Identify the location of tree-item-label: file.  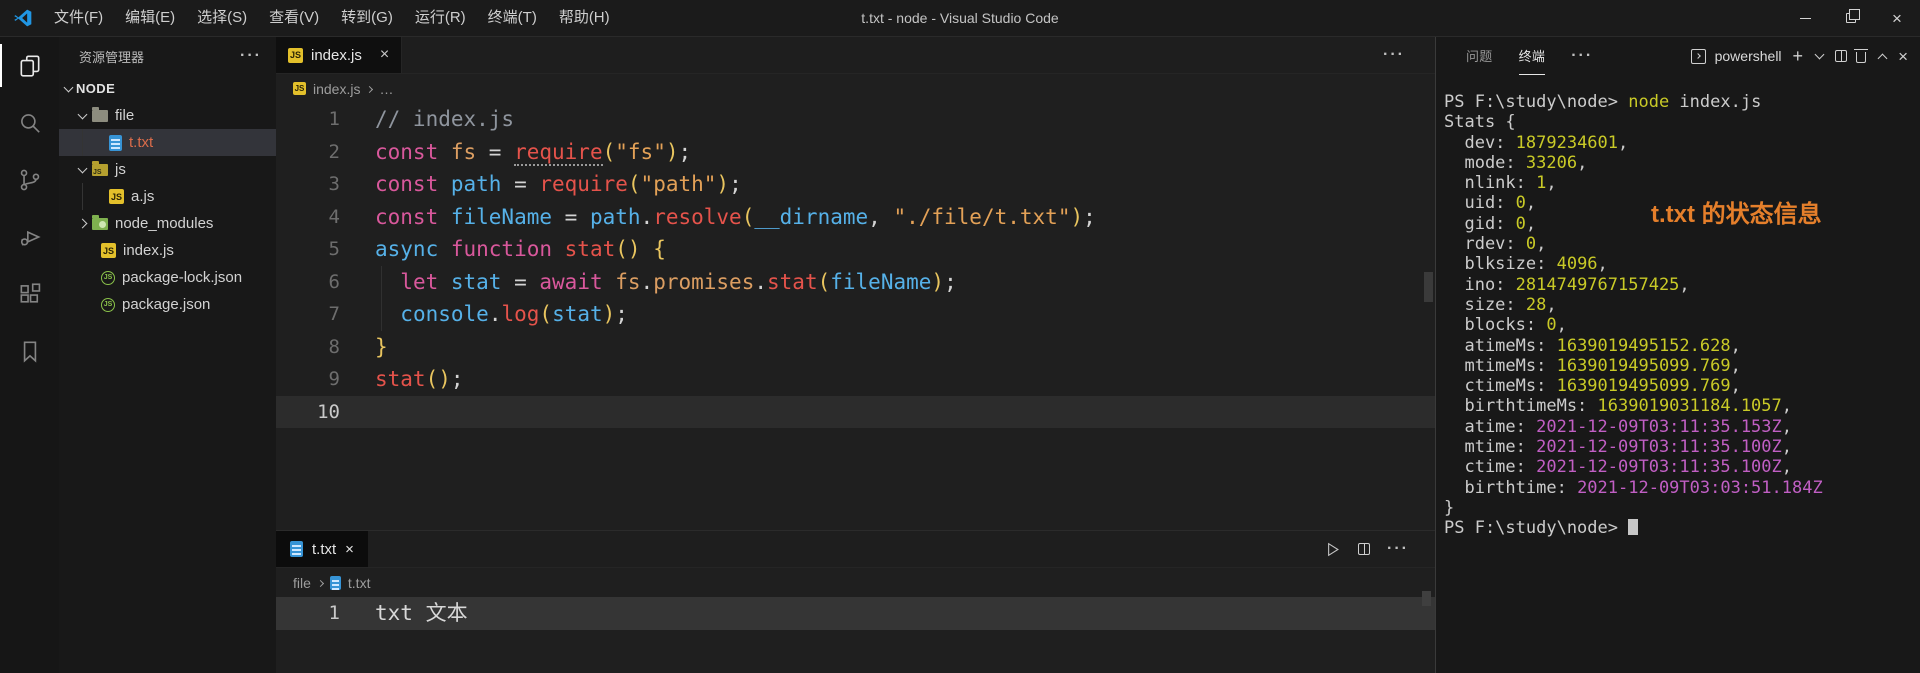
(125, 115).